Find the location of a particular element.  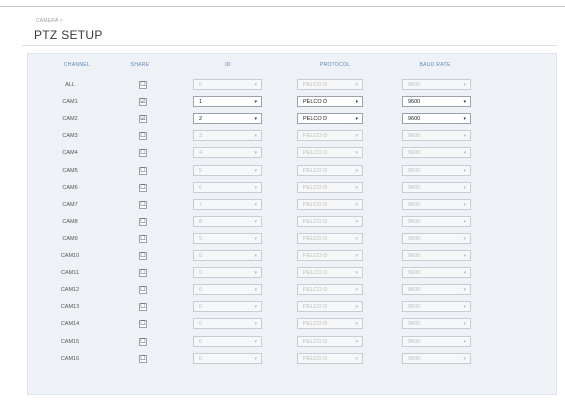

id-select: 1 ▾ is located at coordinates (227, 102).